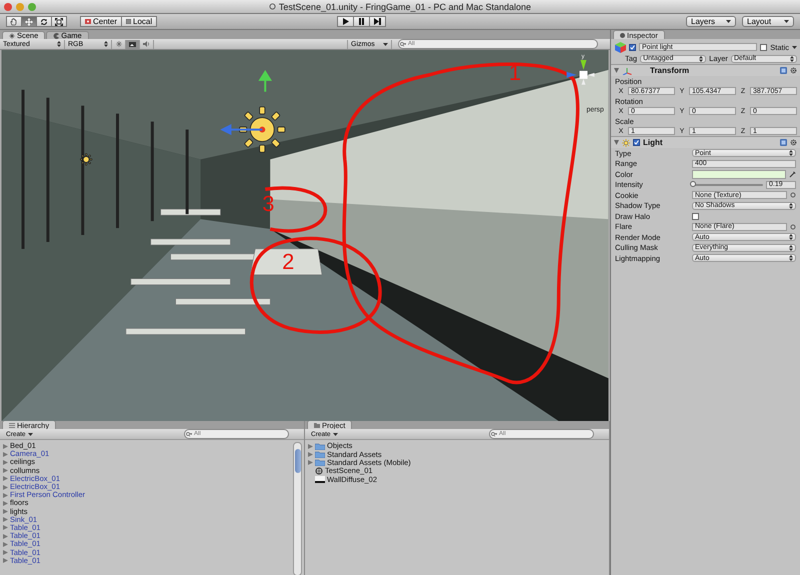 This screenshot has height=575, width=800. What do you see at coordinates (792, 174) in the screenshot?
I see `eyedropper-icon` at bounding box center [792, 174].